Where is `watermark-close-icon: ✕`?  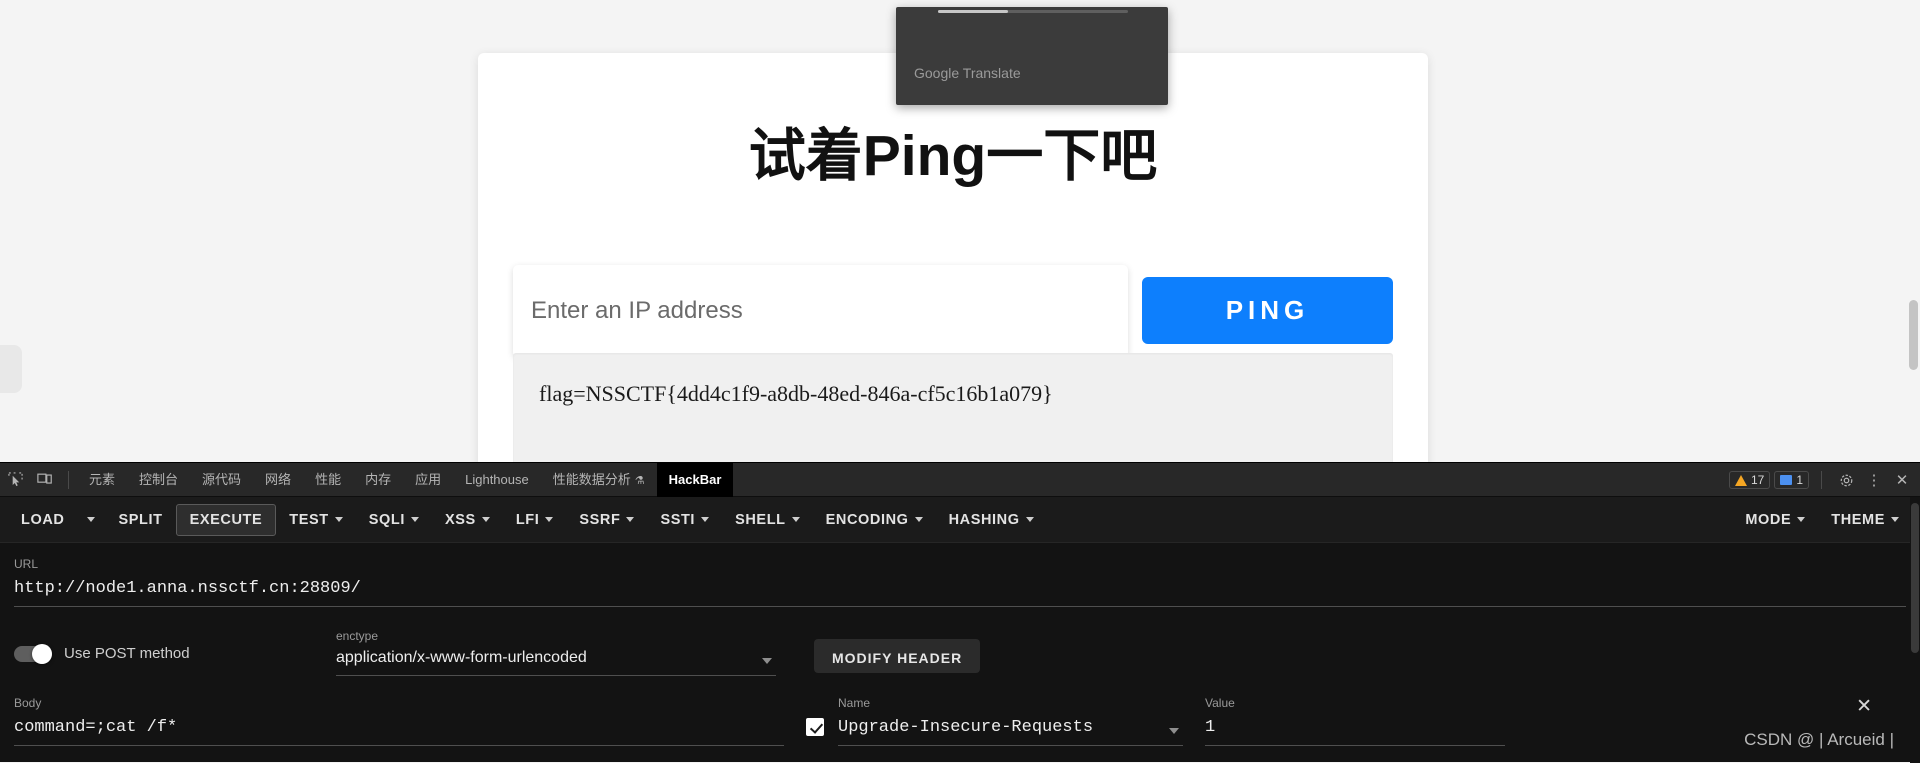 watermark-close-icon: ✕ is located at coordinates (1864, 706).